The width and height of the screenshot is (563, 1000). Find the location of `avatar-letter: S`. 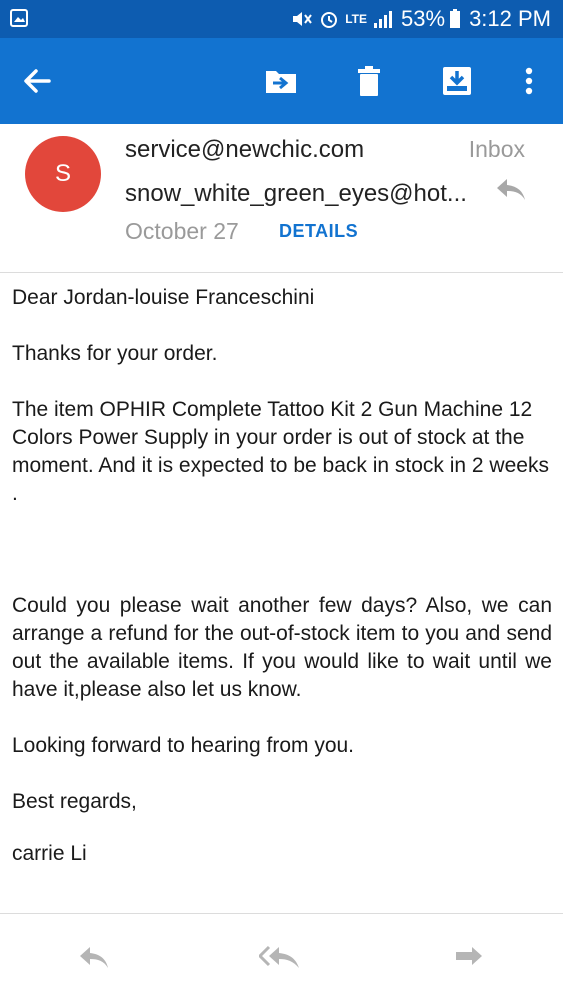

avatar-letter: S is located at coordinates (62, 173).